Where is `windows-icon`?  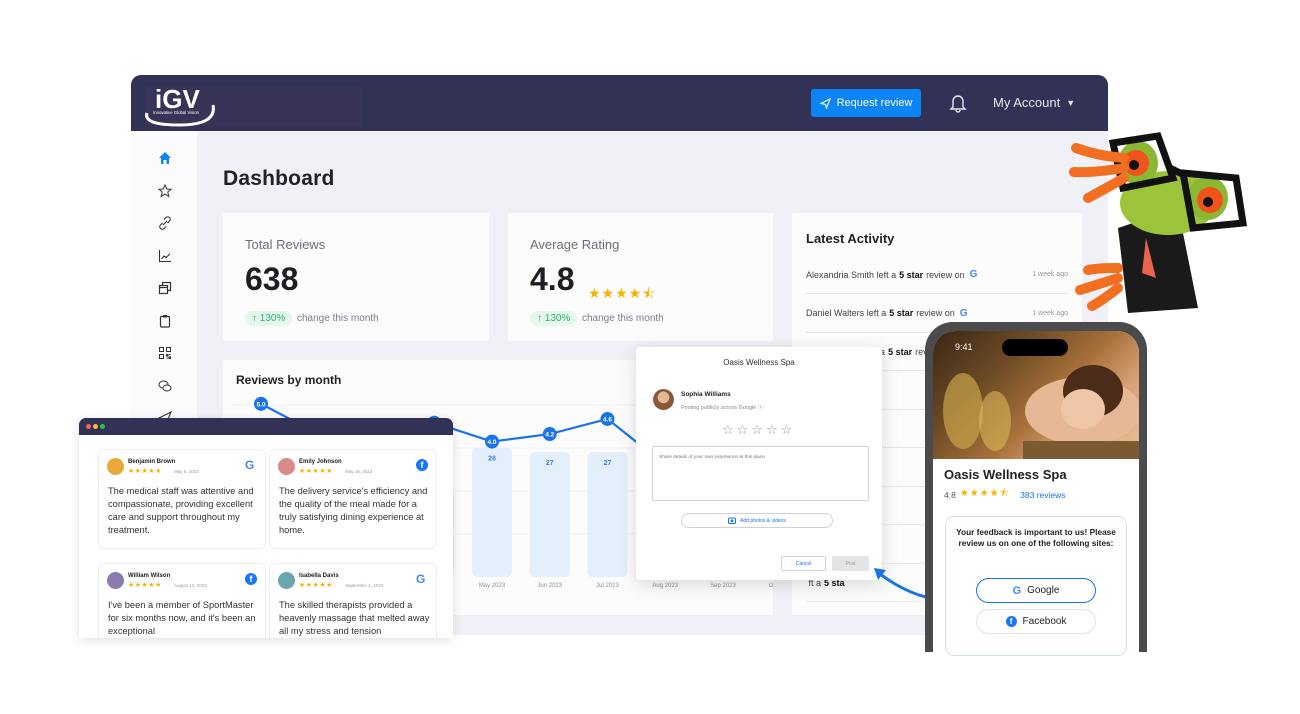 windows-icon is located at coordinates (165, 288).